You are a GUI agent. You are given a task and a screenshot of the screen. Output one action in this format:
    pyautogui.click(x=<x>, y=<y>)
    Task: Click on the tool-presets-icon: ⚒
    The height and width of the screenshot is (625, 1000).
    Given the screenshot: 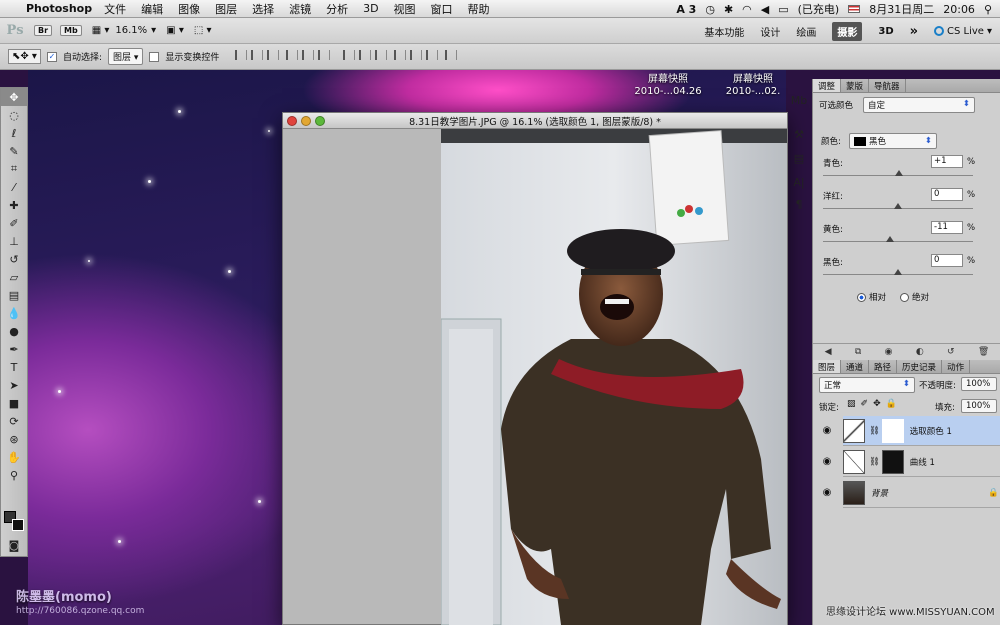 What is the action you would take?
    pyautogui.click(x=799, y=134)
    